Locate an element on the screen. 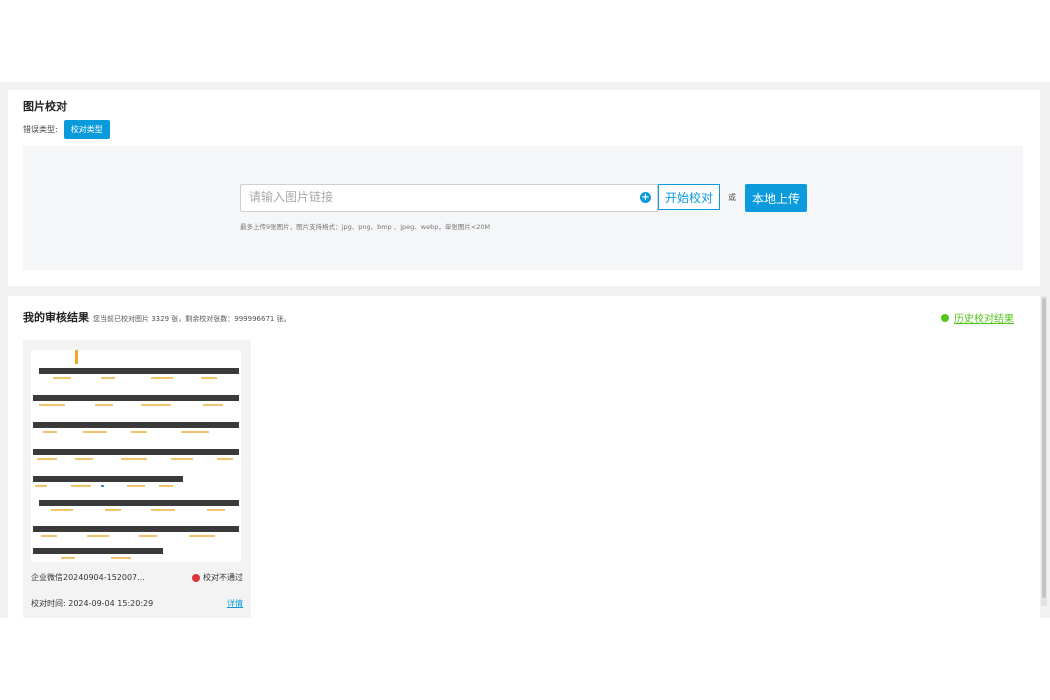  thumbnail-image is located at coordinates (136, 456).